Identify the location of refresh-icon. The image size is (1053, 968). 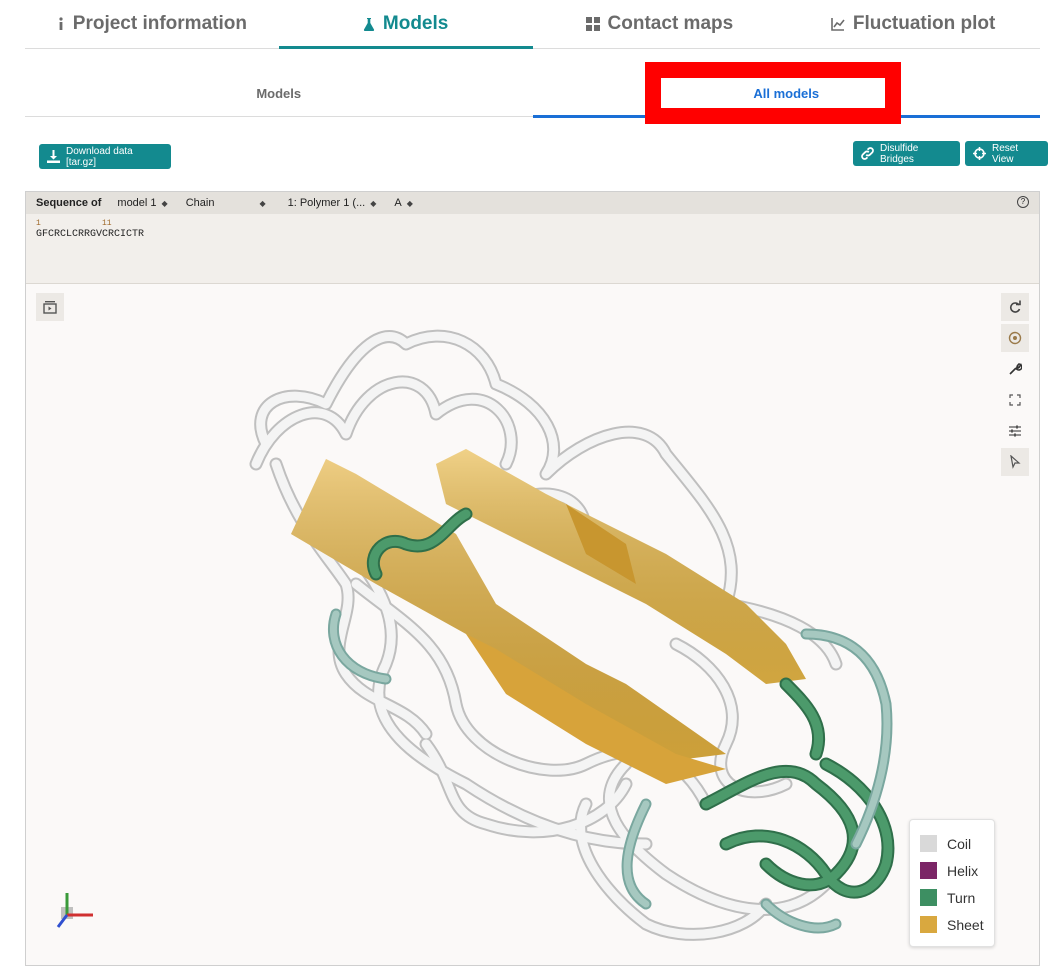
(1015, 306).